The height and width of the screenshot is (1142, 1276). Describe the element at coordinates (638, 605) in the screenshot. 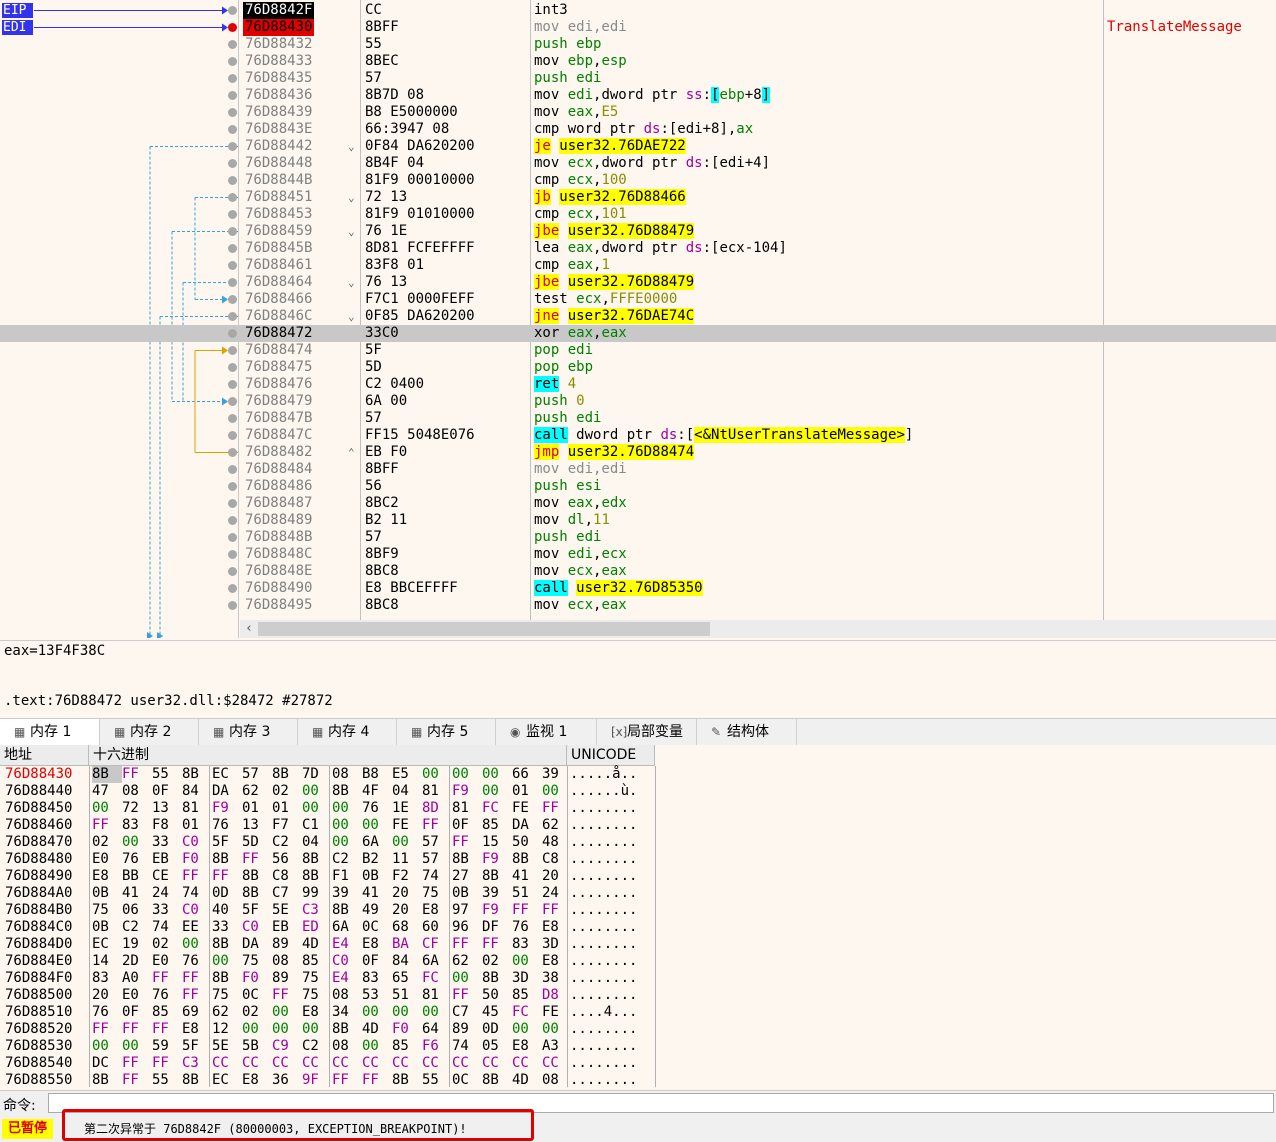

I see `disasm-row: 76D88495 8BC8 mov ecx,eax` at that location.